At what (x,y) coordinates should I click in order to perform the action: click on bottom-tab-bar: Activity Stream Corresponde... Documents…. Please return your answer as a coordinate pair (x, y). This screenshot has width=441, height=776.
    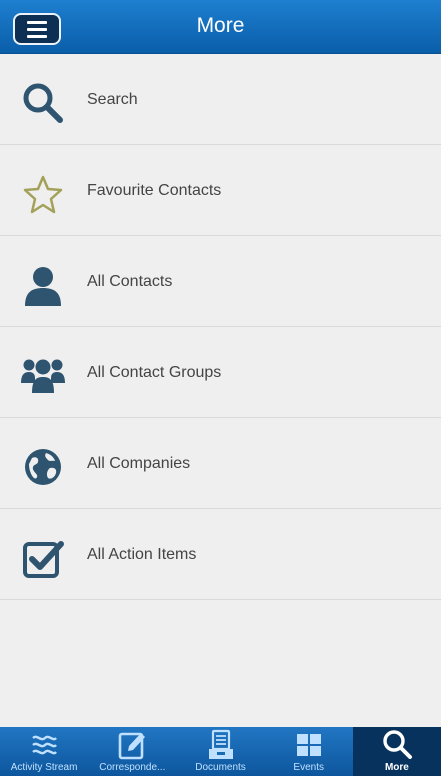
    Looking at the image, I should click on (220, 751).